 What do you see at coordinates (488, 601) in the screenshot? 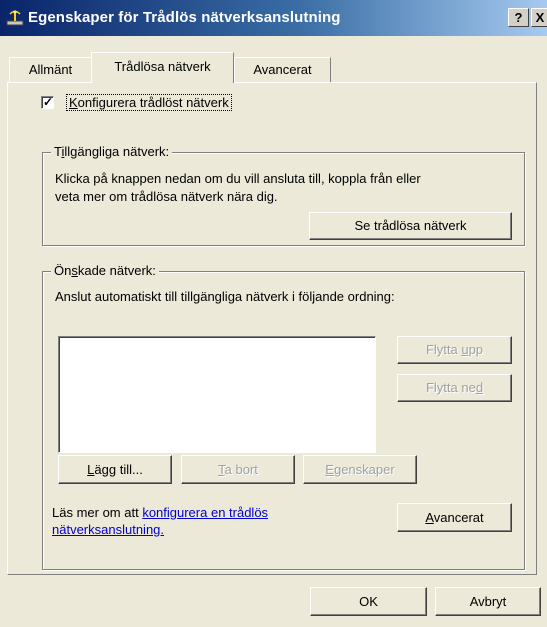
I see `cancel-button: Avbryt` at bounding box center [488, 601].